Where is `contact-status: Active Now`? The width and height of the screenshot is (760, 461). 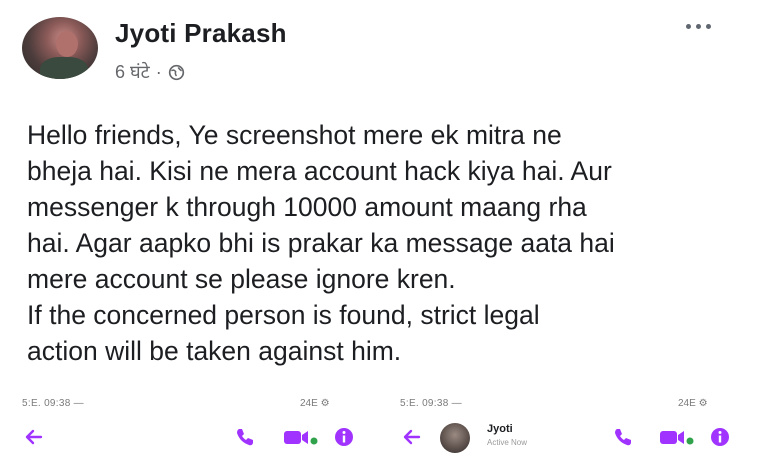
contact-status: Active Now is located at coordinates (507, 442).